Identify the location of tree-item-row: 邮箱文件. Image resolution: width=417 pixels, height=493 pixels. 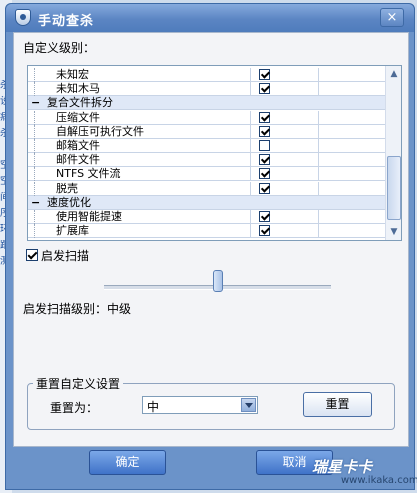
(206, 146).